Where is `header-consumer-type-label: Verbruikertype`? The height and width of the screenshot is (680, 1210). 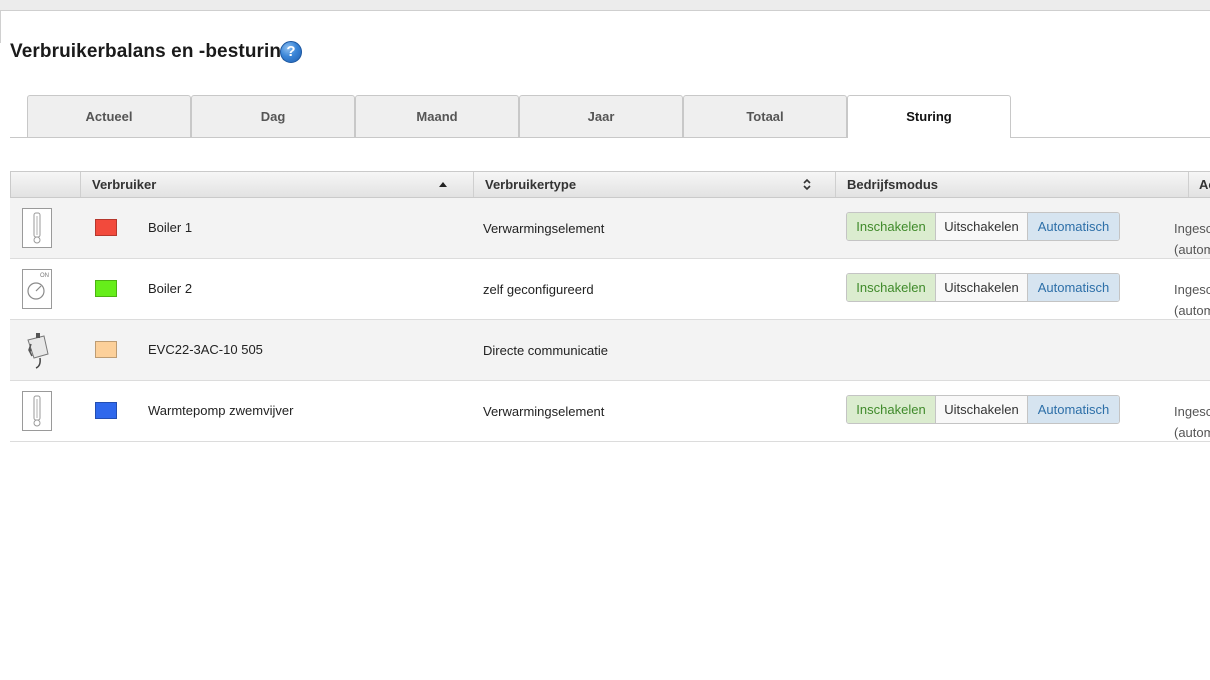
header-consumer-type-label: Verbruikertype is located at coordinates (531, 184).